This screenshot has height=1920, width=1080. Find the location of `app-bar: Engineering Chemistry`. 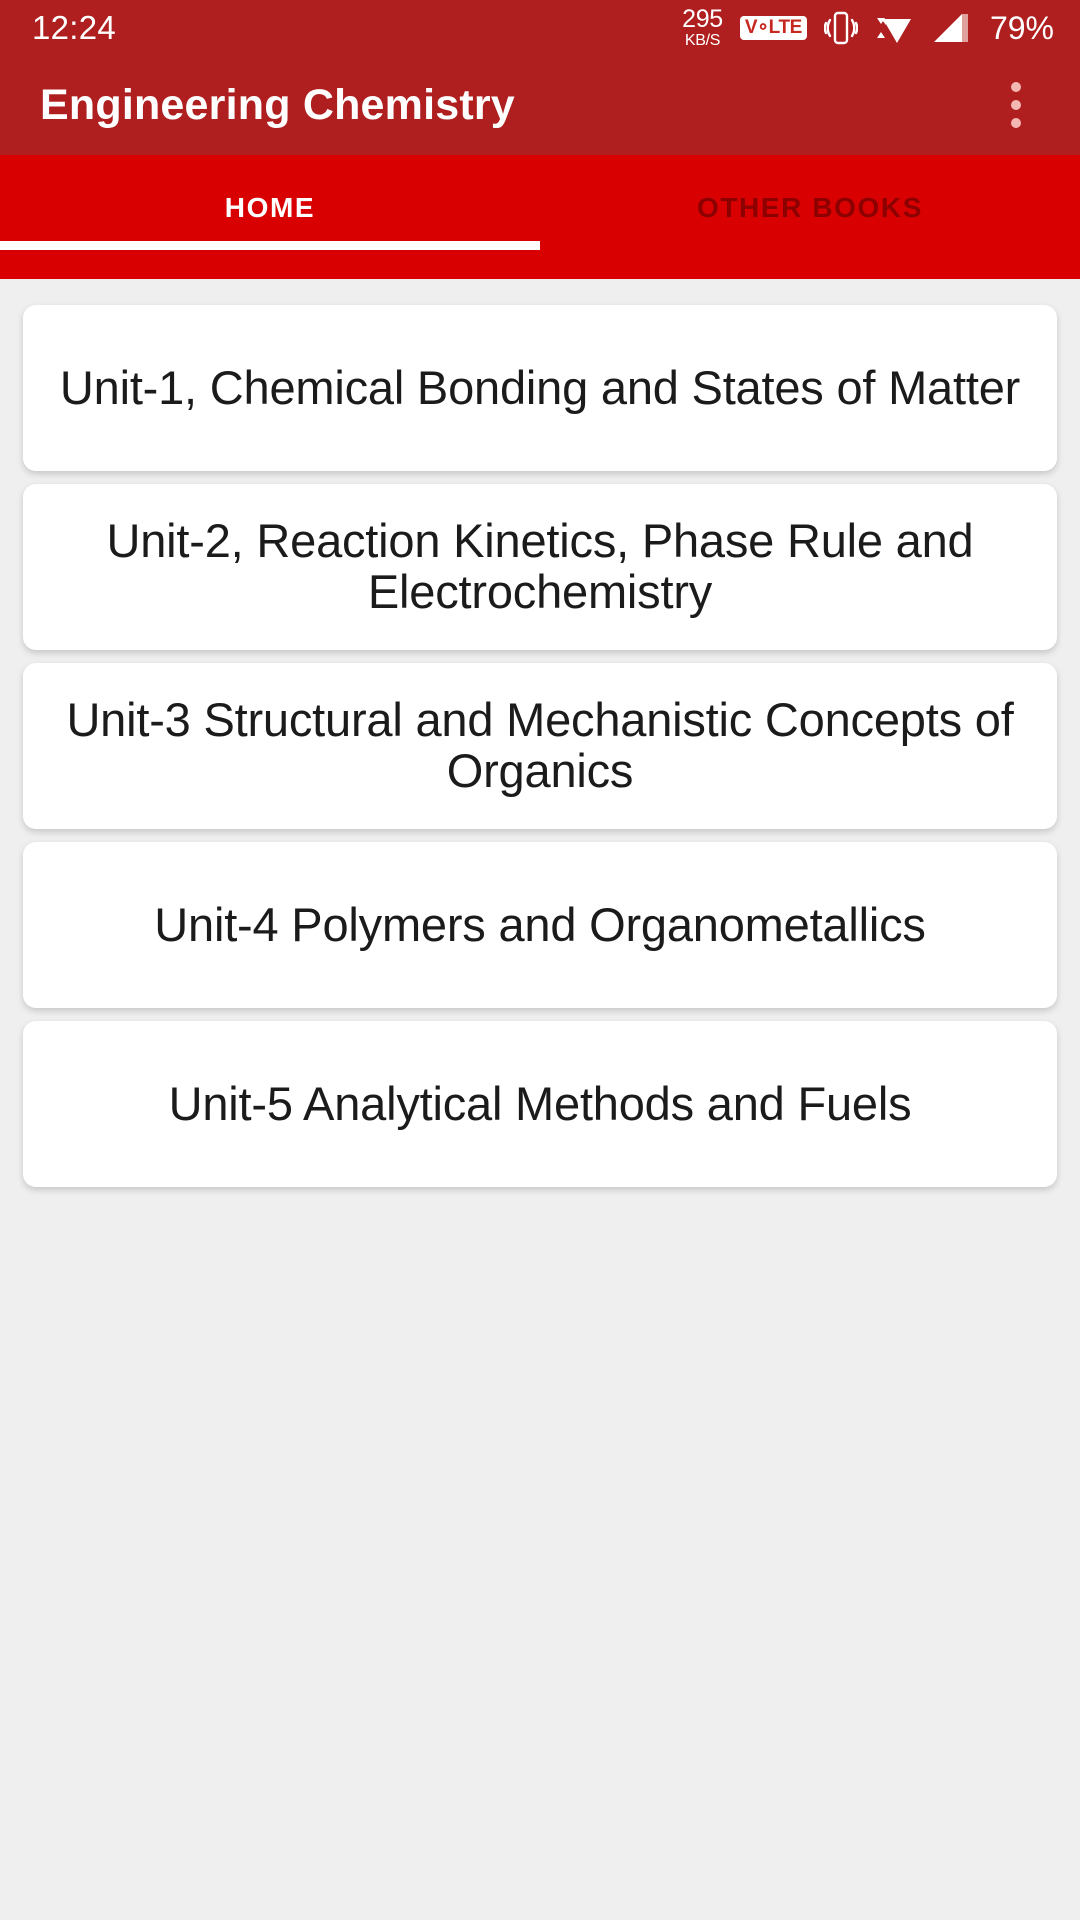

app-bar: Engineering Chemistry is located at coordinates (540, 105).